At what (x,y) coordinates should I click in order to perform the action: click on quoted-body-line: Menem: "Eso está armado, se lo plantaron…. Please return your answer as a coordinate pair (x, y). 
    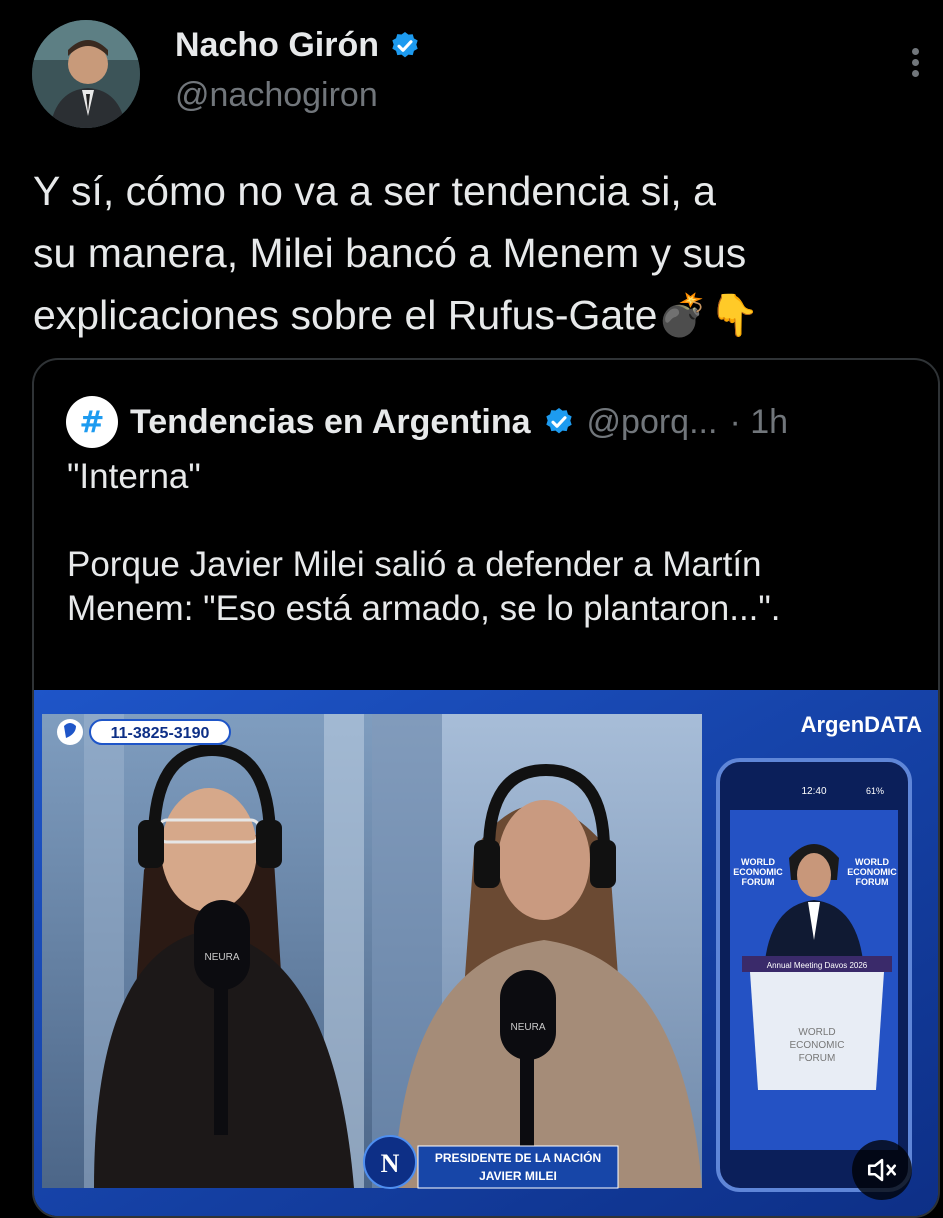
    Looking at the image, I should click on (424, 608).